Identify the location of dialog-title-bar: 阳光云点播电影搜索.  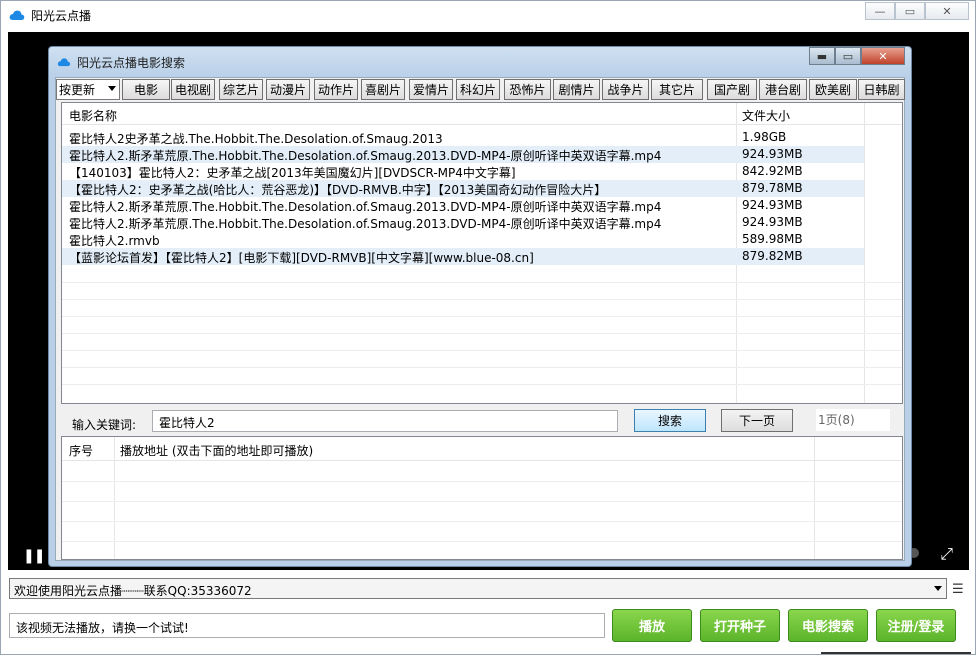
(121, 62).